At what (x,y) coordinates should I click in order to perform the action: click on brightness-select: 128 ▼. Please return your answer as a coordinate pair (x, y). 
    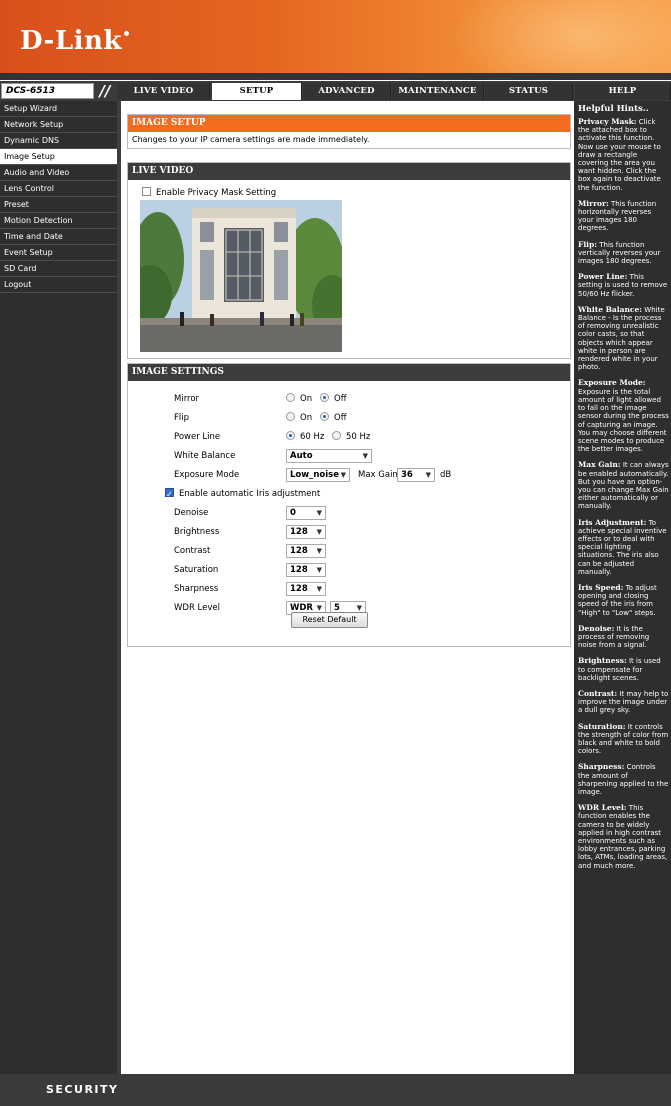
    Looking at the image, I should click on (306, 532).